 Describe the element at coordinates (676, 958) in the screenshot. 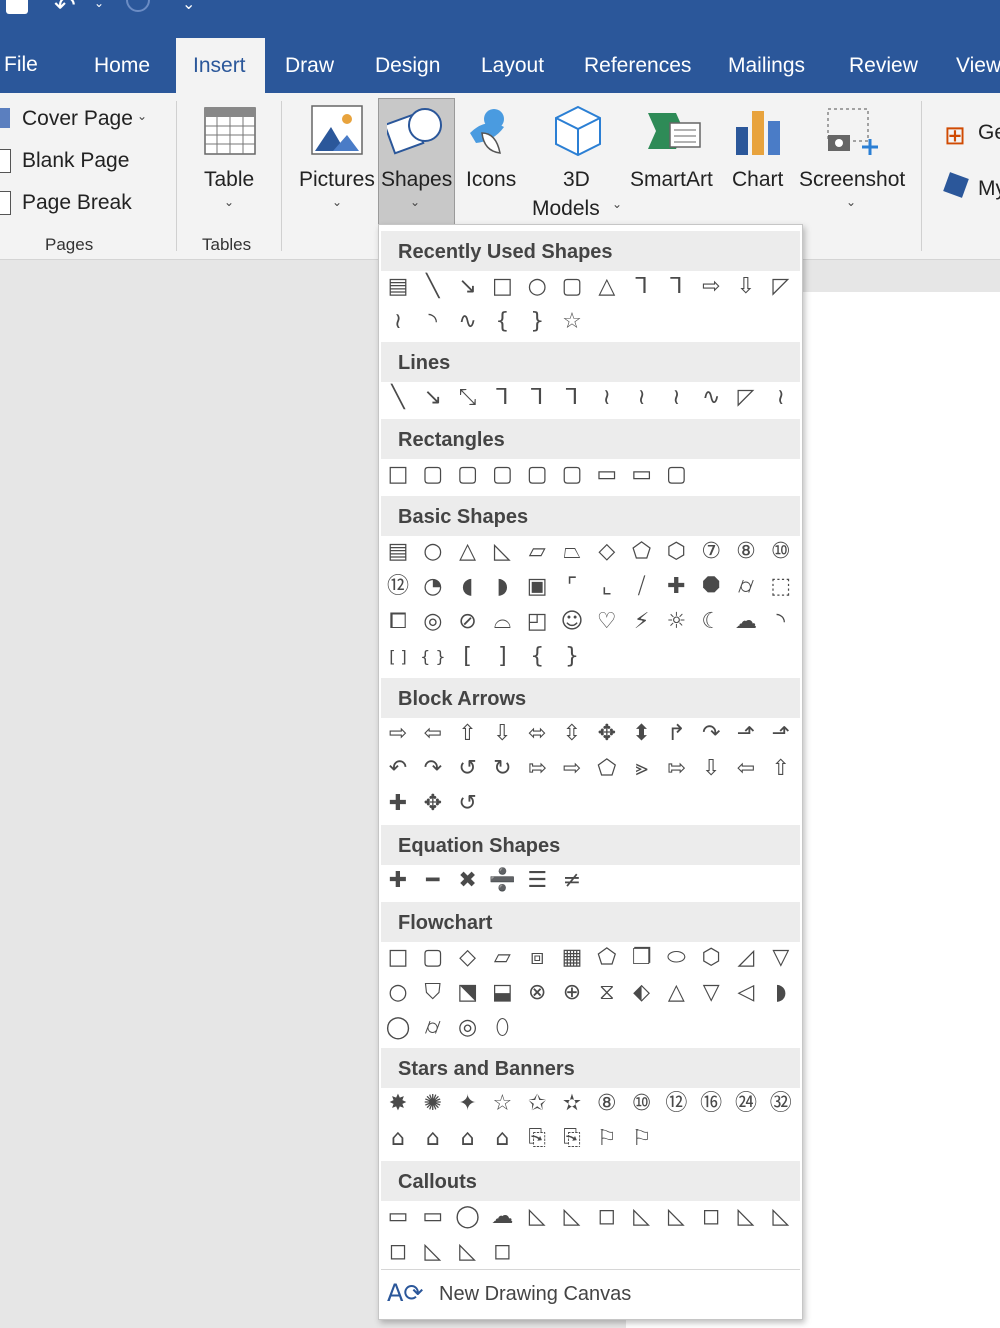

I see `shape-icon: ⬭` at that location.